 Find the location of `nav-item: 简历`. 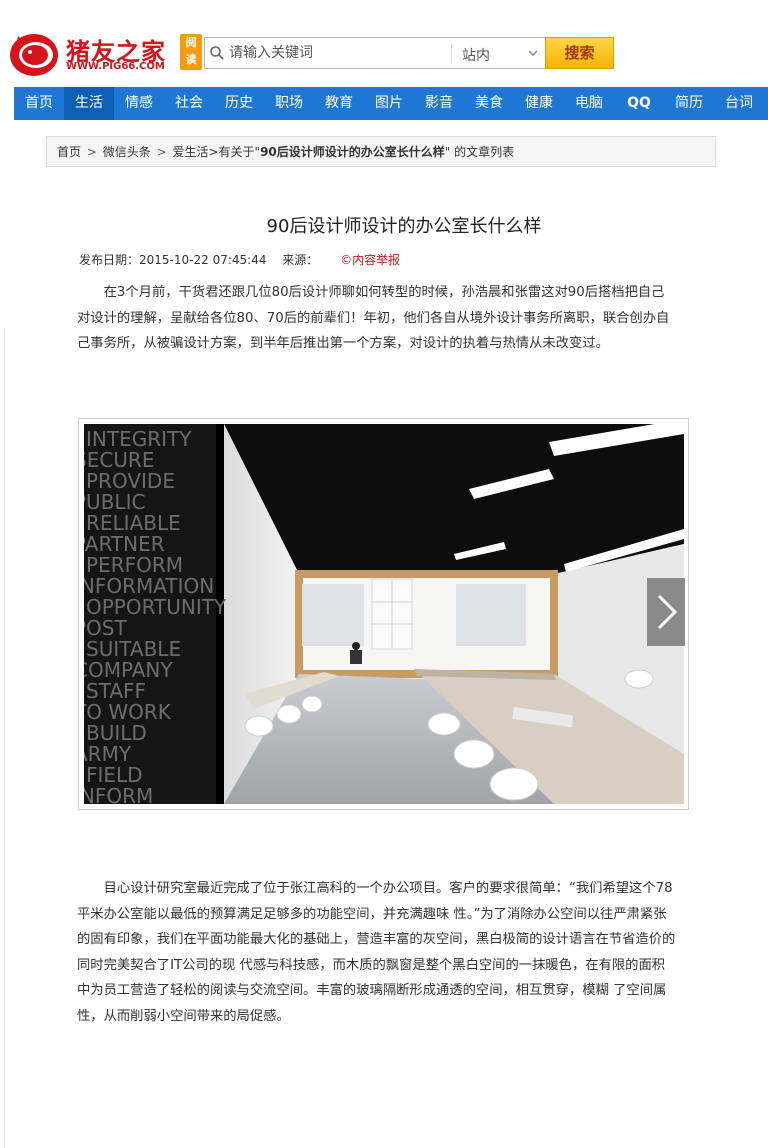

nav-item: 简历 is located at coordinates (689, 103).